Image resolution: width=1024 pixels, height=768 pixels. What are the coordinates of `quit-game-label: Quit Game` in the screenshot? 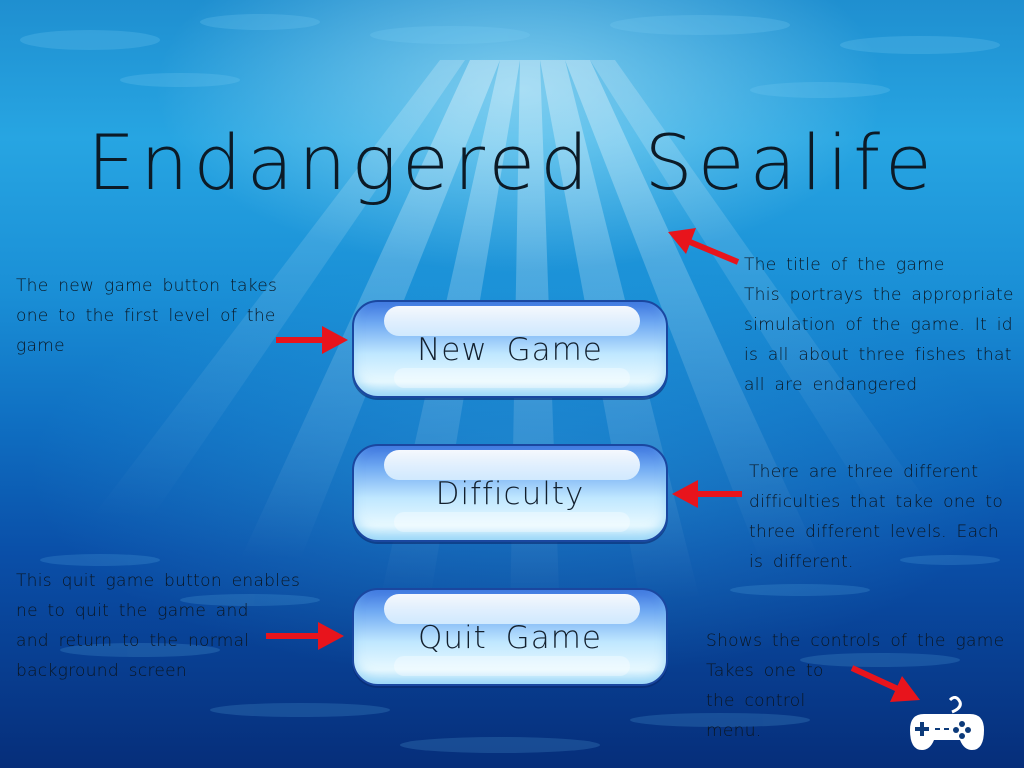 It's located at (510, 638).